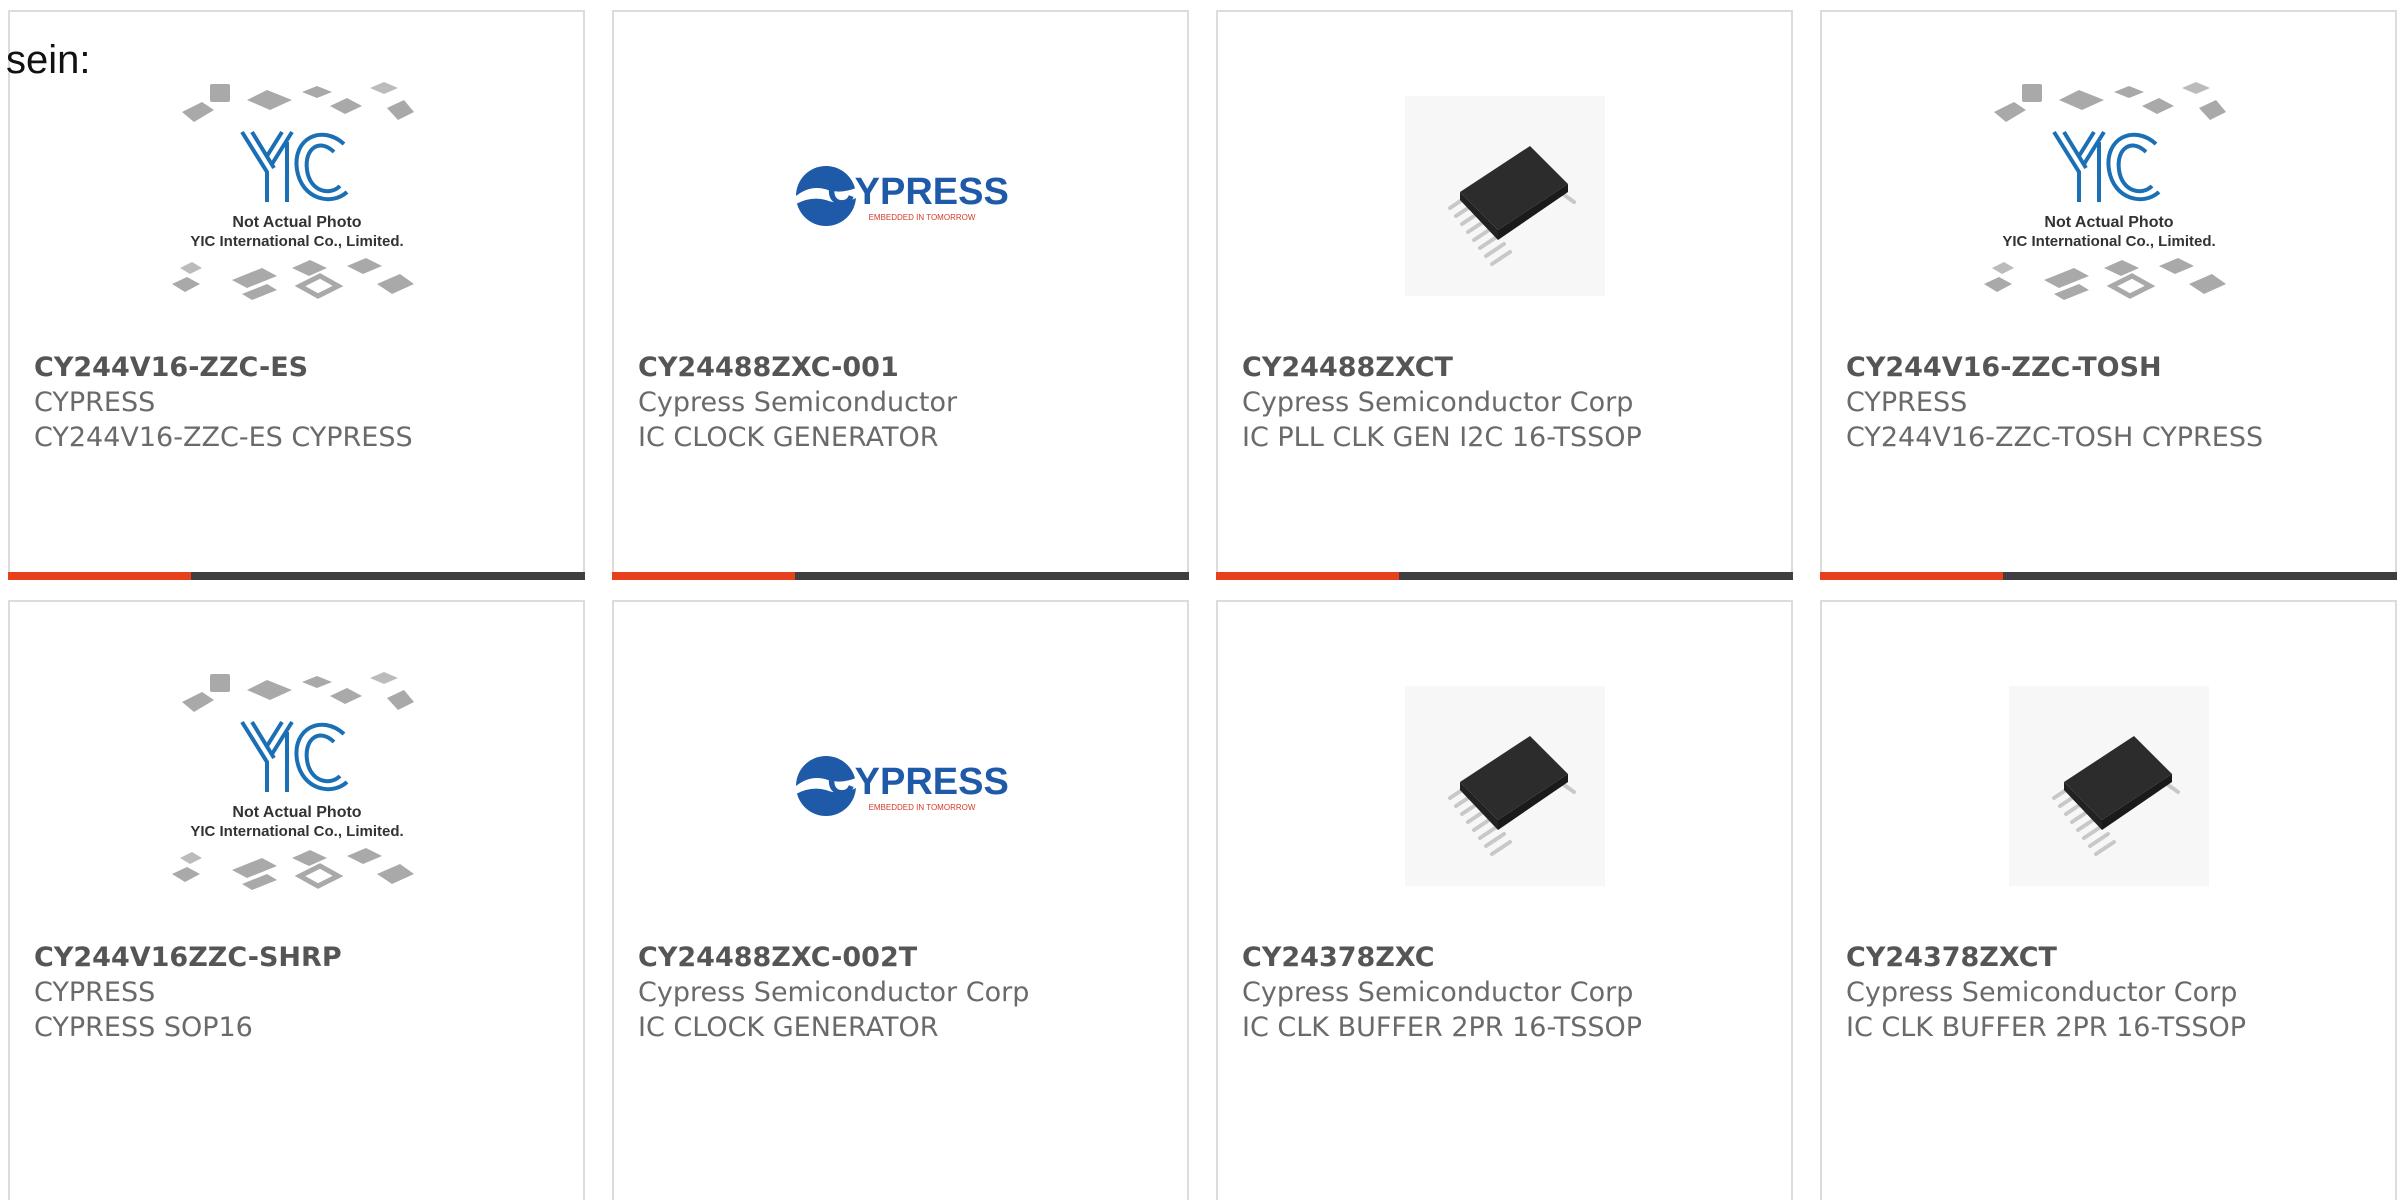 This screenshot has width=2400, height=1200. Describe the element at coordinates (223, 367) in the screenshot. I see `part-number-link: CY244V16-ZZC-ES` at that location.